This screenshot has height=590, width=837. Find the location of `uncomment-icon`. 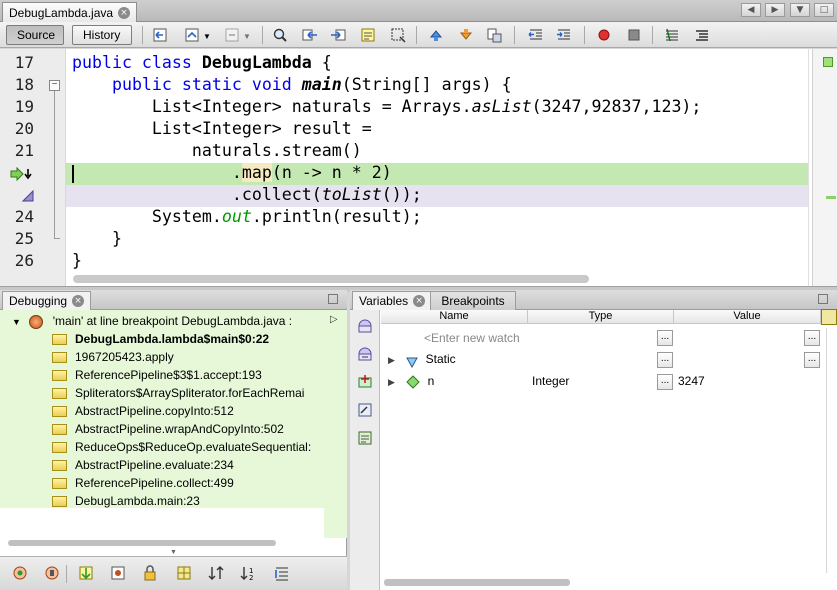

uncomment-icon is located at coordinates (702, 35).